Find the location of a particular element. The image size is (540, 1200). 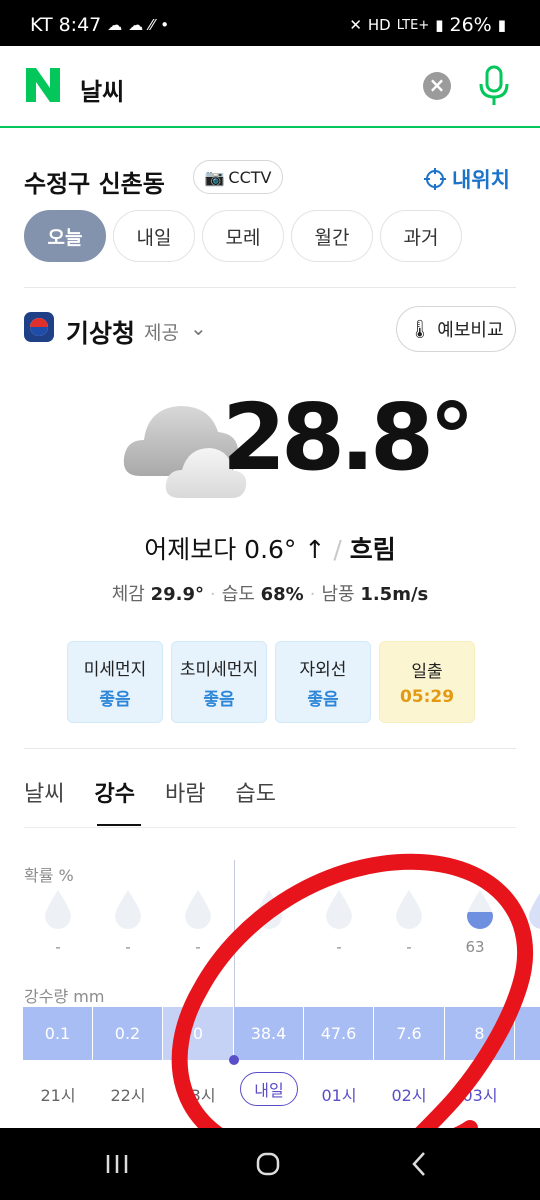

humidity-value: 68% is located at coordinates (282, 594).